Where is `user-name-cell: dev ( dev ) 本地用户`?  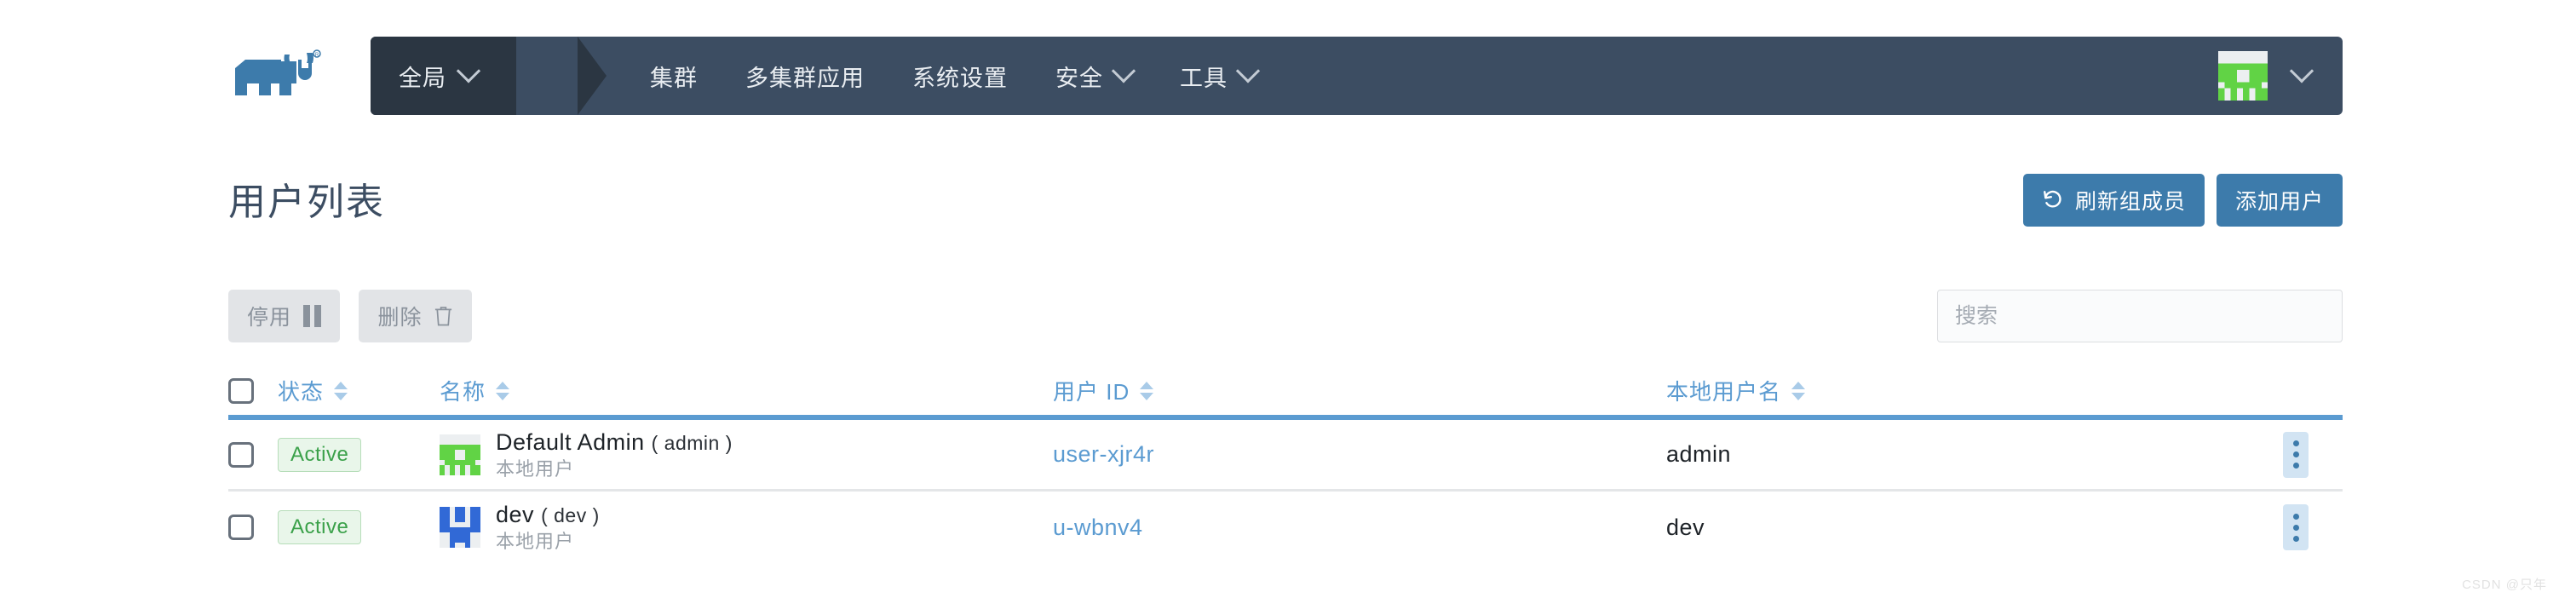
user-name-cell: dev ( dev ) 本地用户 is located at coordinates (747, 527).